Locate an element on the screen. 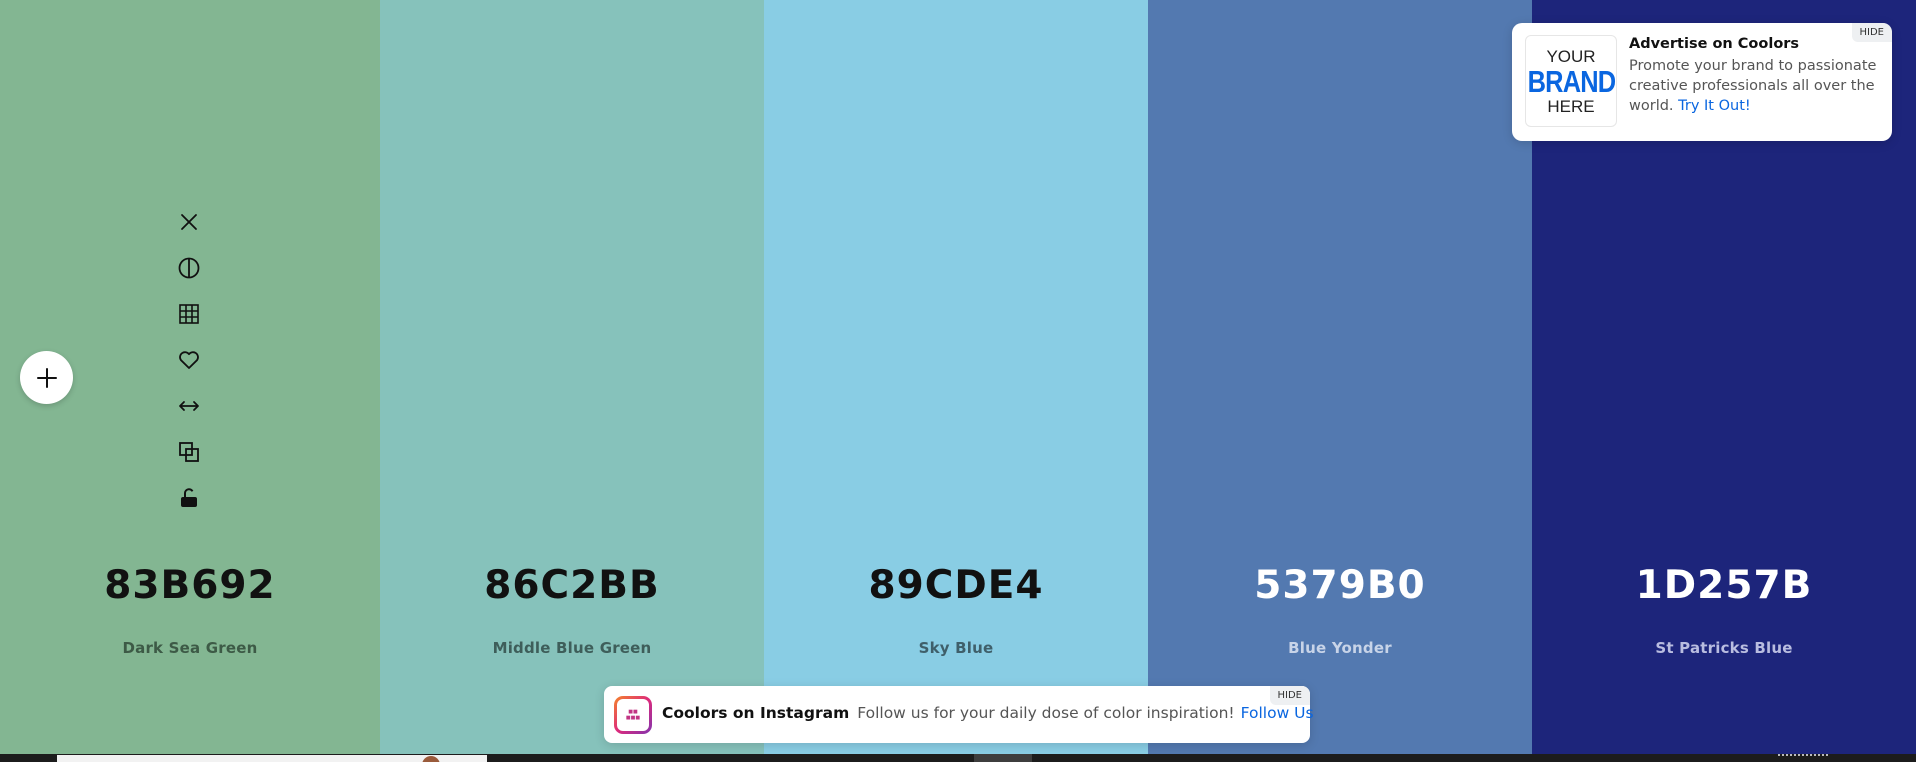  instagram-hide-button: HIDE is located at coordinates (1289, 695).